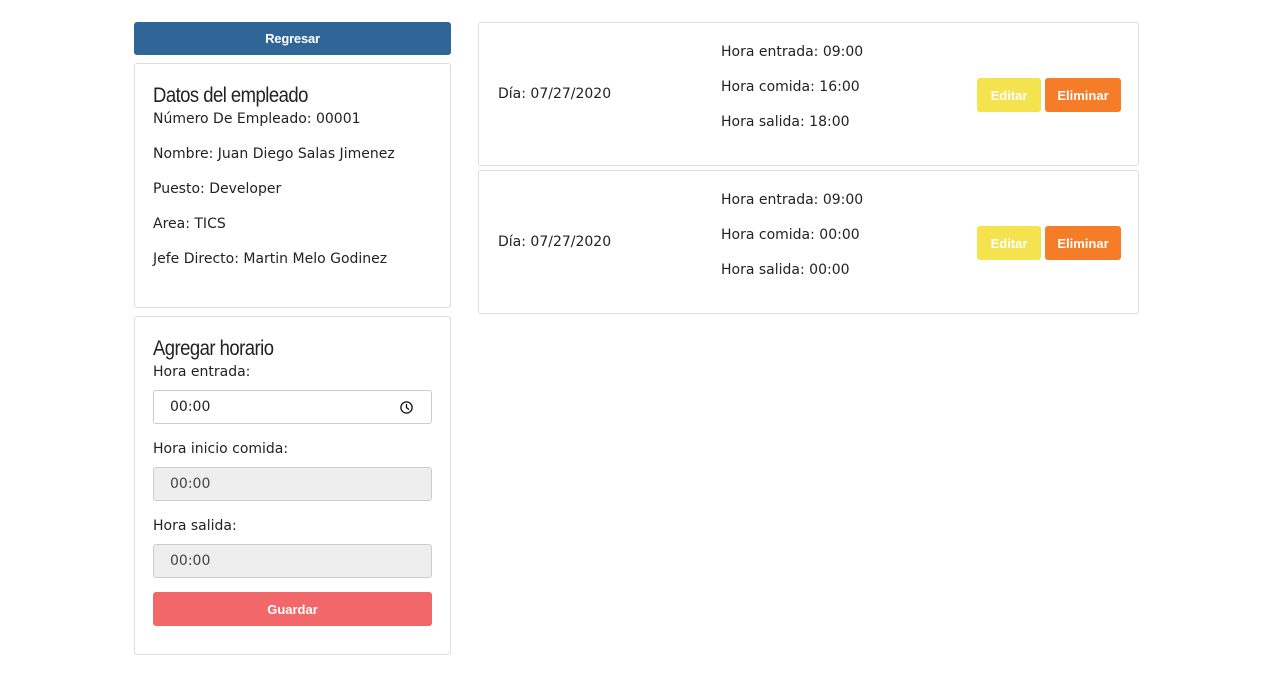  I want to click on exit-time-value: 00:00, so click(190, 561).